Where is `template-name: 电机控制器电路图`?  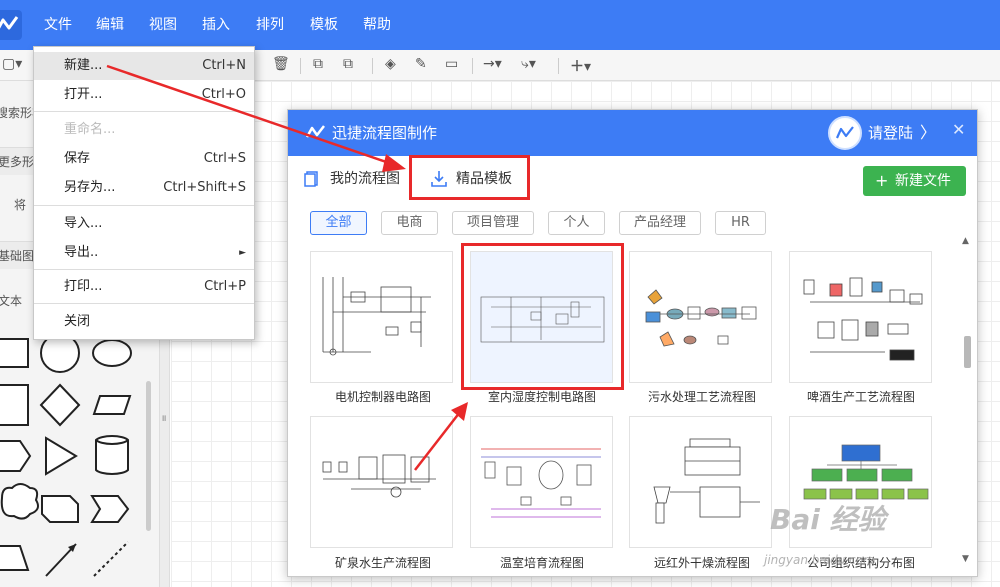 template-name: 电机控制器电路图 is located at coordinates (382, 397).